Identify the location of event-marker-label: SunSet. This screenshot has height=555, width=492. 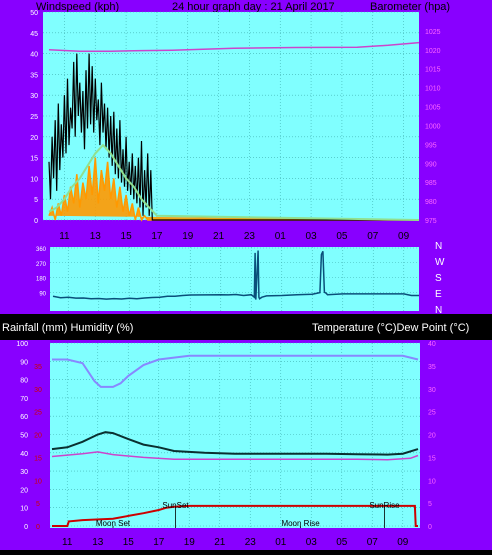
(175, 505).